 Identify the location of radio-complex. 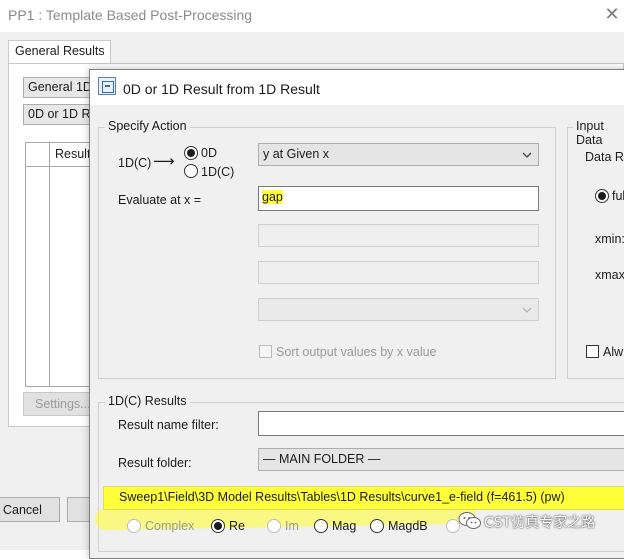
(134, 526).